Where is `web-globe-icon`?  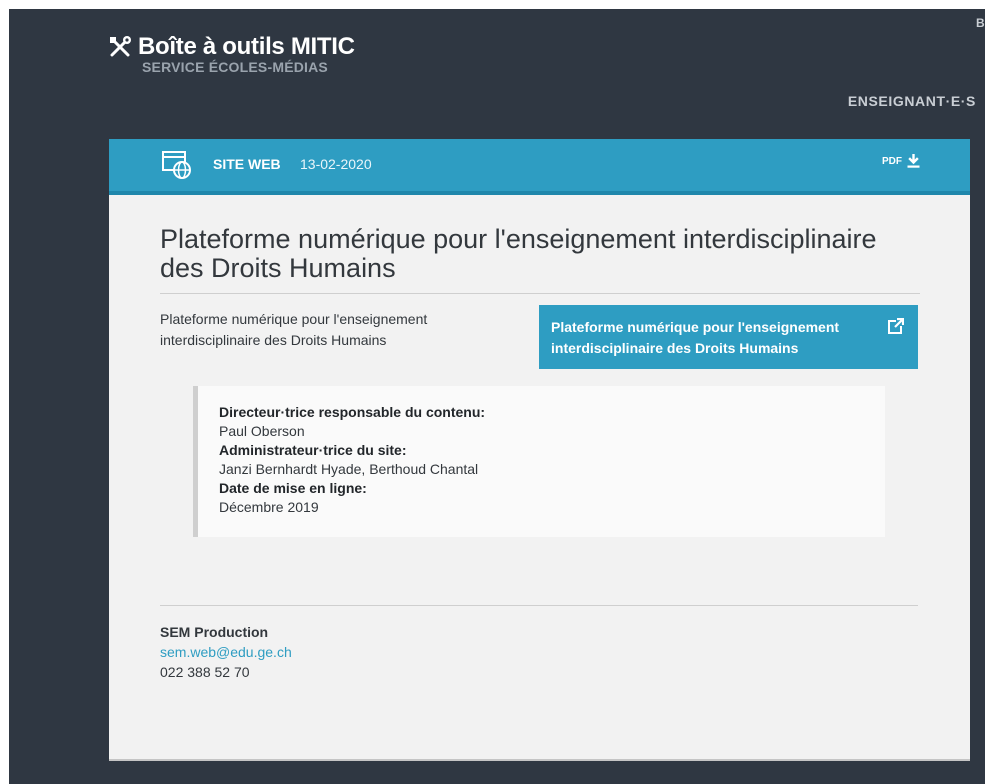 web-globe-icon is located at coordinates (176, 165).